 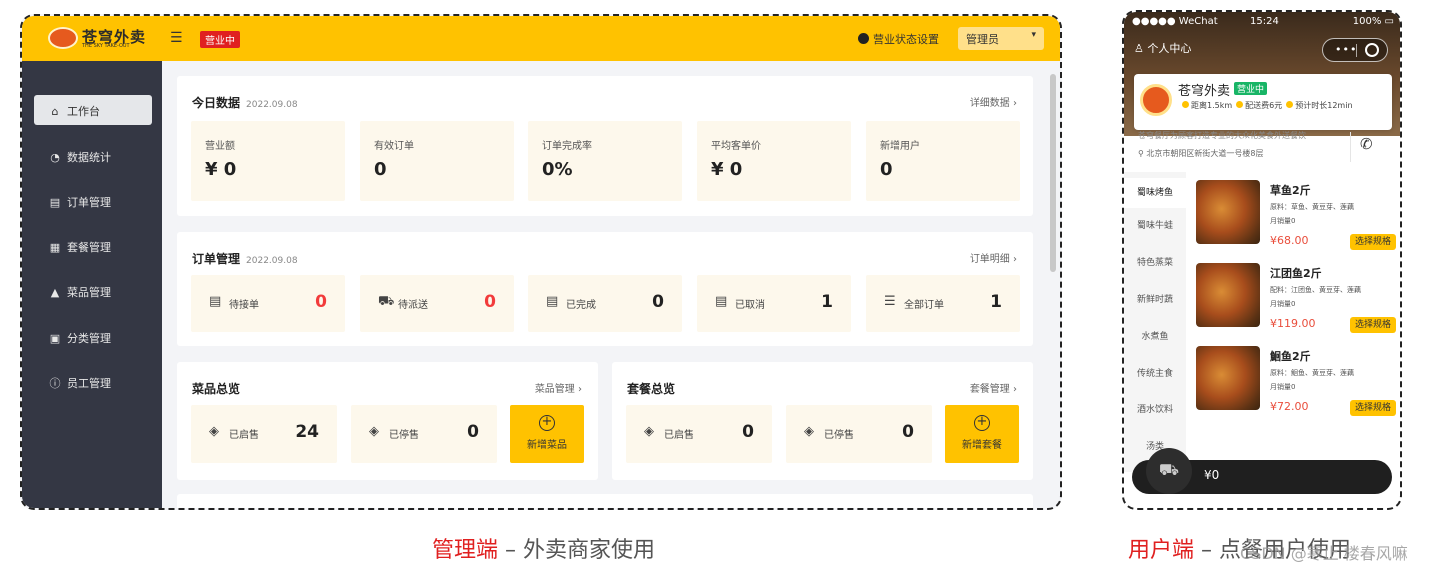 I want to click on order-status-tile: ☰ 全部订单 1, so click(x=943, y=303).